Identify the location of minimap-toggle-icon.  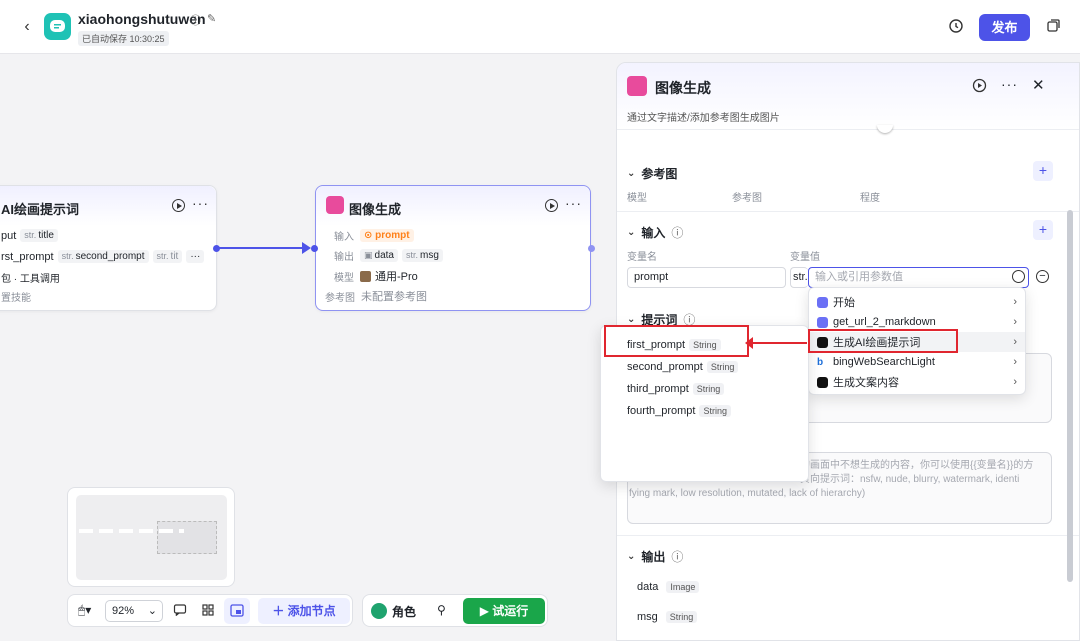
(237, 611).